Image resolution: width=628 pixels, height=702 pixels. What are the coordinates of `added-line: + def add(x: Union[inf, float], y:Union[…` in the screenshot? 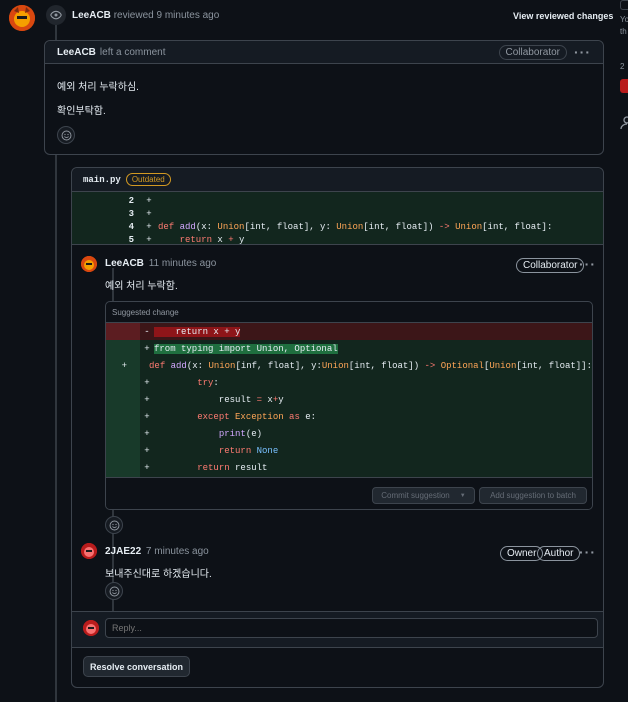 It's located at (356, 365).